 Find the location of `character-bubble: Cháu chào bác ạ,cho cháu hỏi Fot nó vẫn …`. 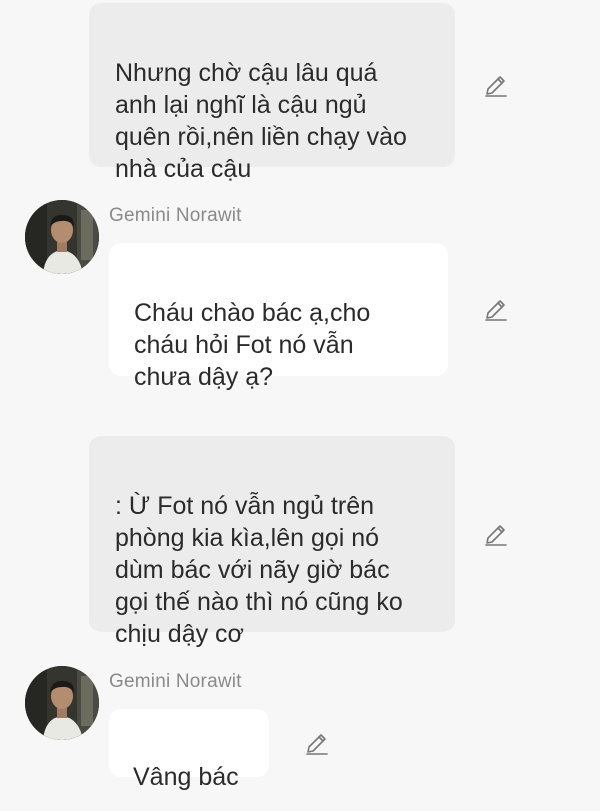

character-bubble: Cháu chào bác ạ,cho cháu hỏi Fot nó vẫn … is located at coordinates (278, 317).